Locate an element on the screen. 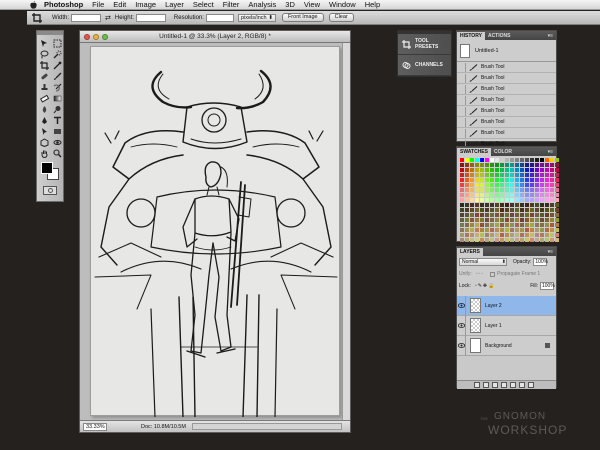 Image resolution: width=600 pixels, height=450 pixels. tab-layers: LAYERS is located at coordinates (470, 252).